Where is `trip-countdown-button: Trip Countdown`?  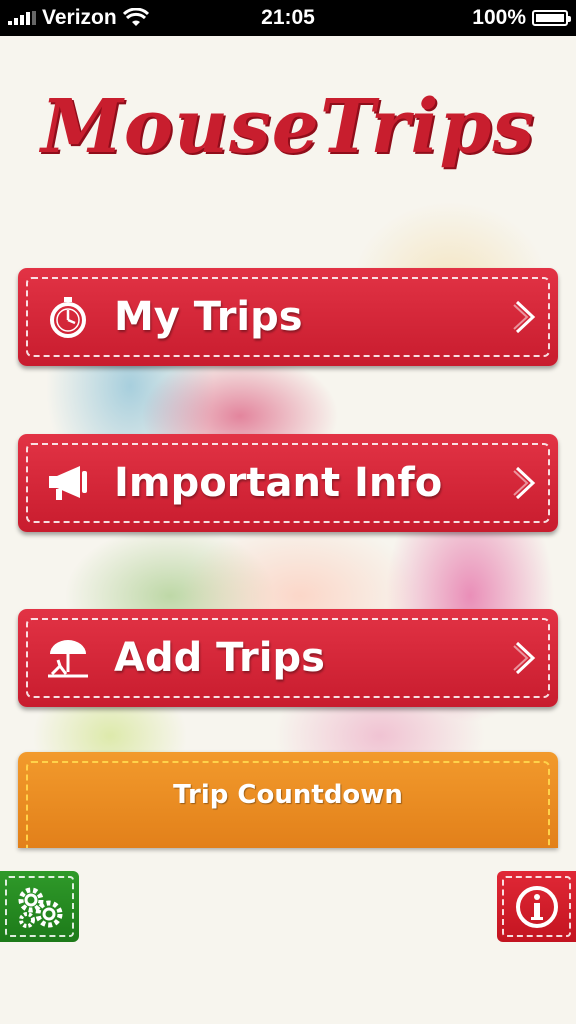 trip-countdown-button: Trip Countdown is located at coordinates (288, 800).